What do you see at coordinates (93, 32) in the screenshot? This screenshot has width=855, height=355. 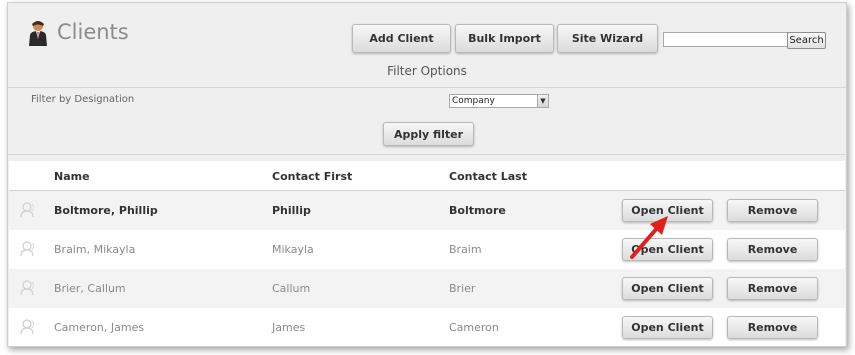 I see `page-title: Clients` at bounding box center [93, 32].